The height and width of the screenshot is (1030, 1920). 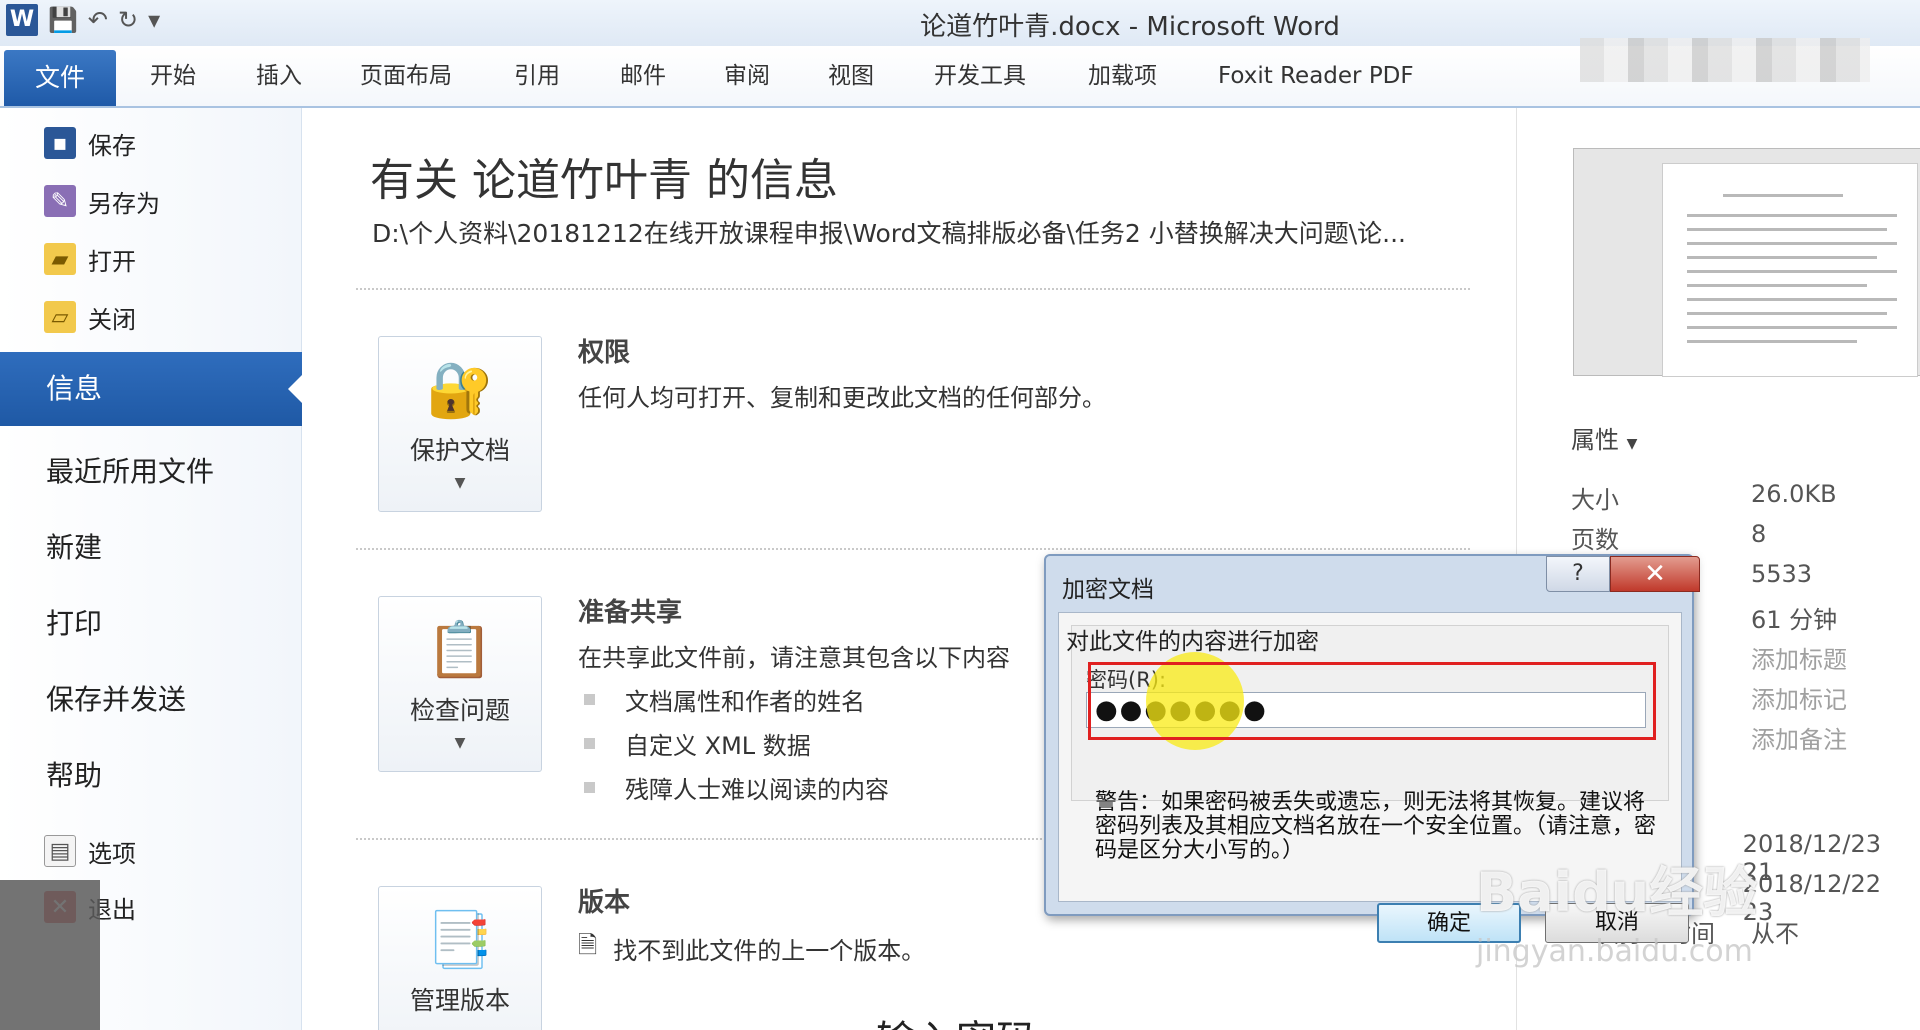 I want to click on save-as-icon: ✎, so click(x=60, y=201).